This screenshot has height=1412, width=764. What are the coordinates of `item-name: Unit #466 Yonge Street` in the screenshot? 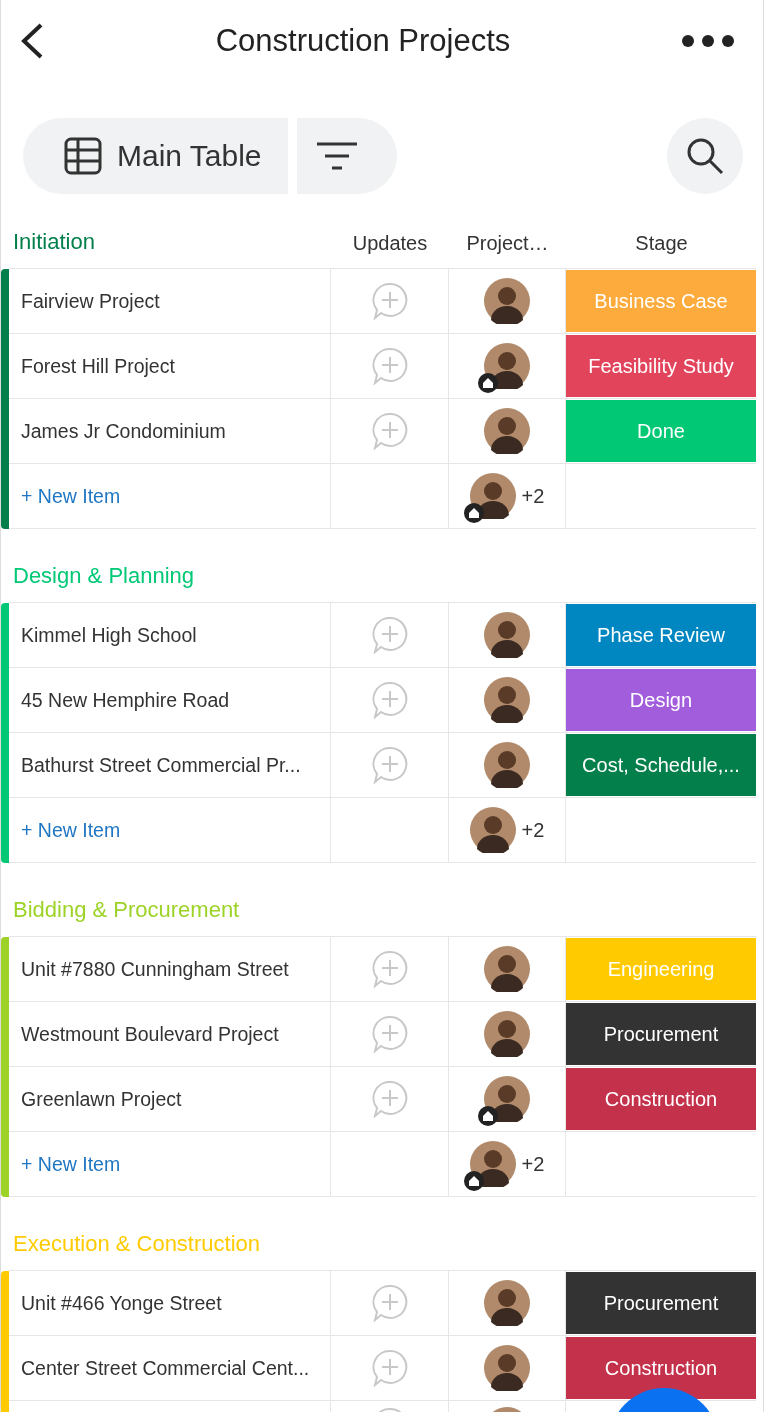 It's located at (121, 1303).